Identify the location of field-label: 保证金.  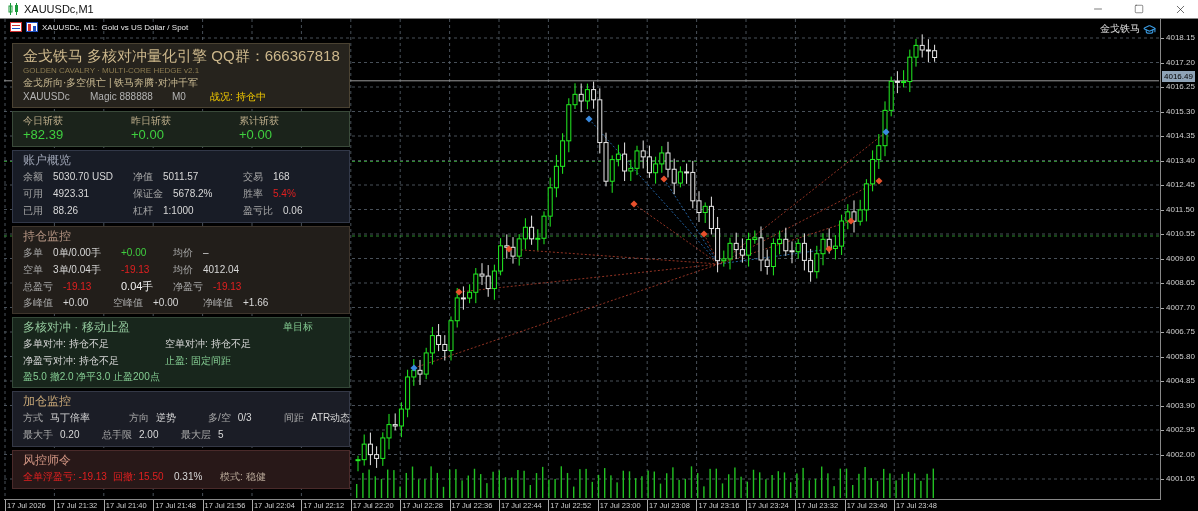
(148, 194).